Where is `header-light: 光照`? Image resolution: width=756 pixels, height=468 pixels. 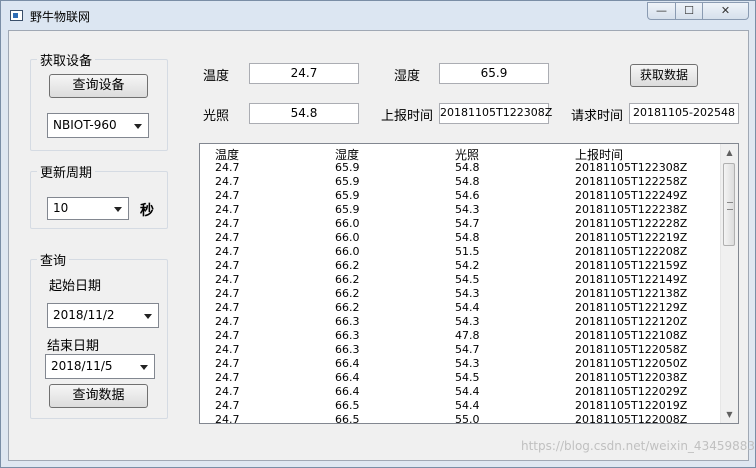
header-light: 光照 is located at coordinates (467, 155).